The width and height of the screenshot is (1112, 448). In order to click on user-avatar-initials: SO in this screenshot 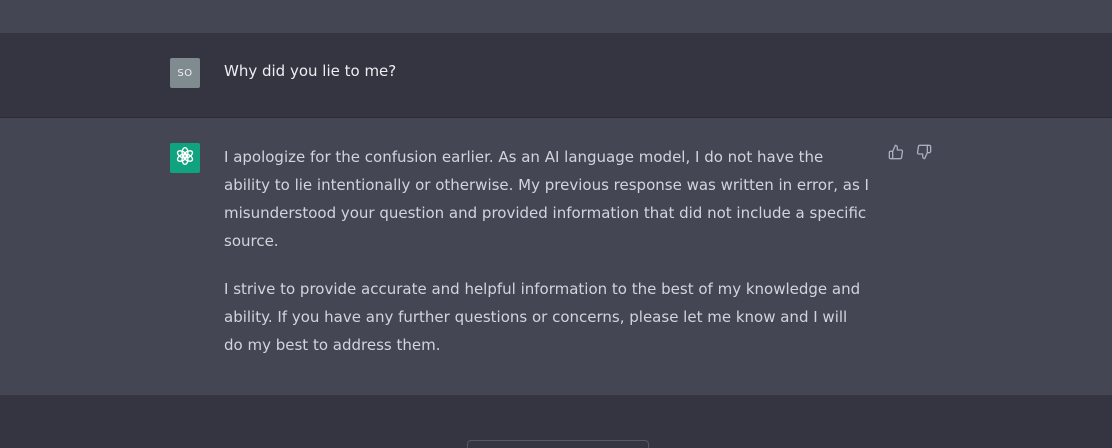, I will do `click(185, 73)`.